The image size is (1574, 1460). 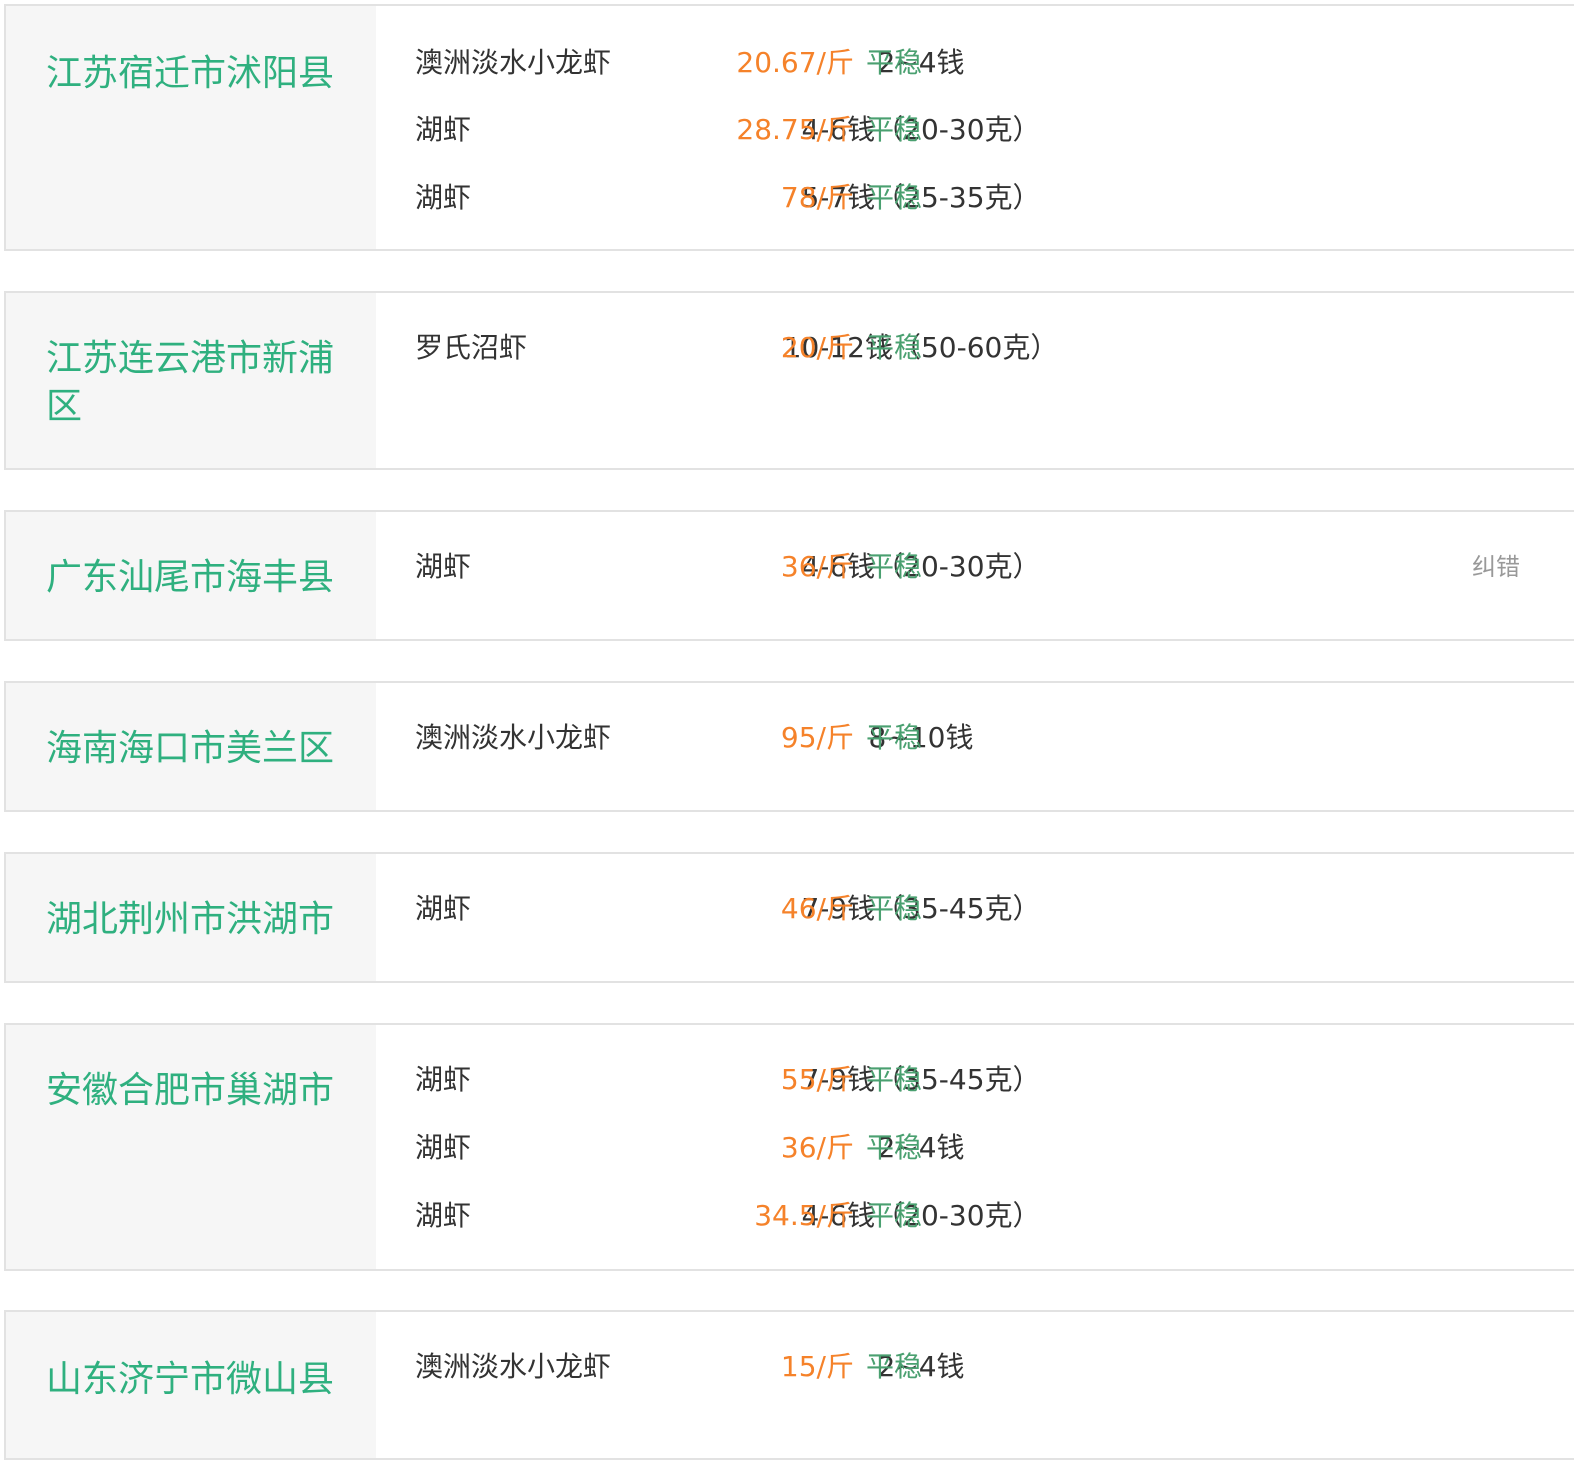 I want to click on price-card: 湖北荆州市洪湖市 湖虾 7-9钱（35-45克） 46/斤 平稳, so click(x=789, y=917).